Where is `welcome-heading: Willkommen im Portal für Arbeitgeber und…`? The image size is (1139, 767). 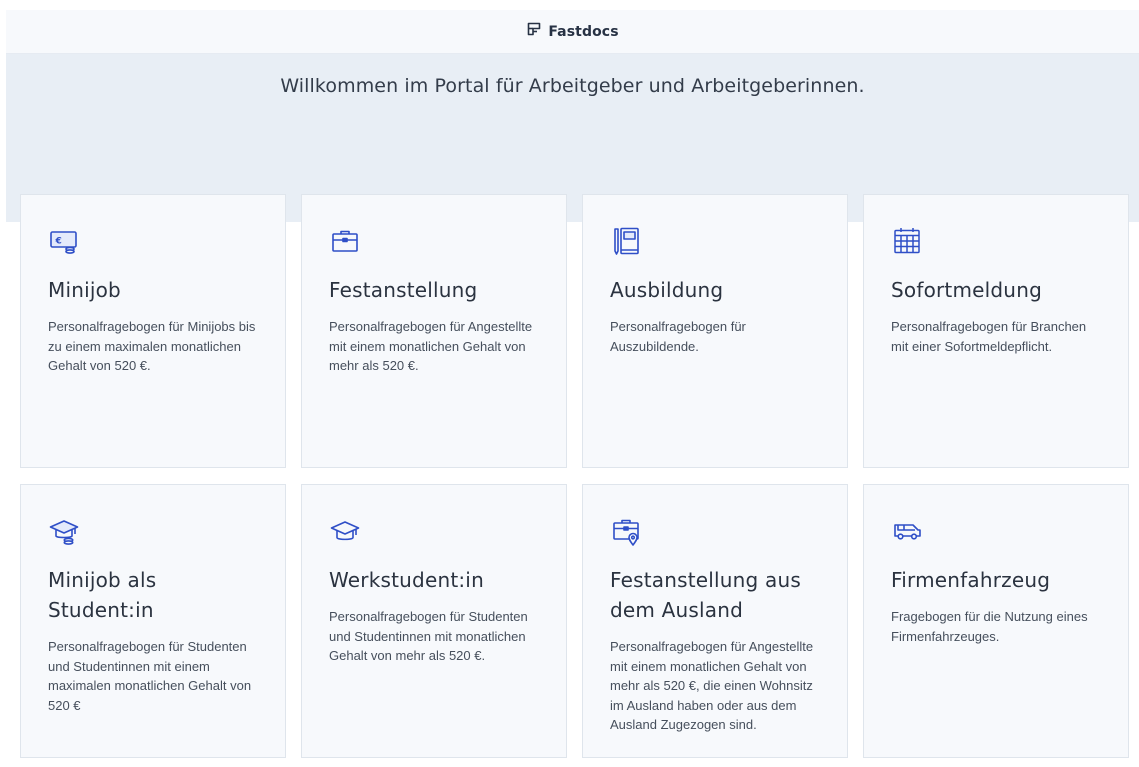 welcome-heading: Willkommen im Portal für Arbeitgeber und… is located at coordinates (572, 86).